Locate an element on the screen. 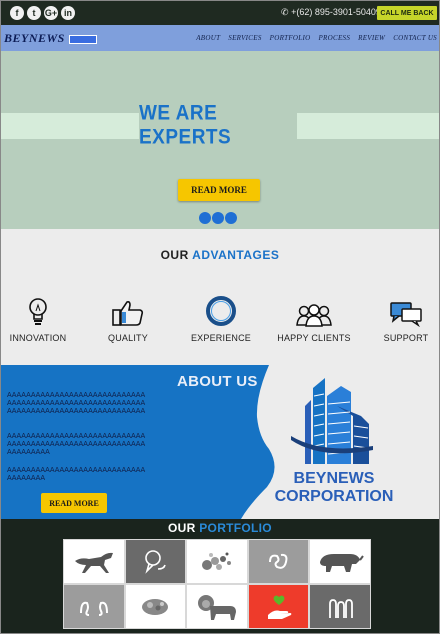 The width and height of the screenshot is (440, 634). advantage-innovation: INNOVATION is located at coordinates (39, 318).